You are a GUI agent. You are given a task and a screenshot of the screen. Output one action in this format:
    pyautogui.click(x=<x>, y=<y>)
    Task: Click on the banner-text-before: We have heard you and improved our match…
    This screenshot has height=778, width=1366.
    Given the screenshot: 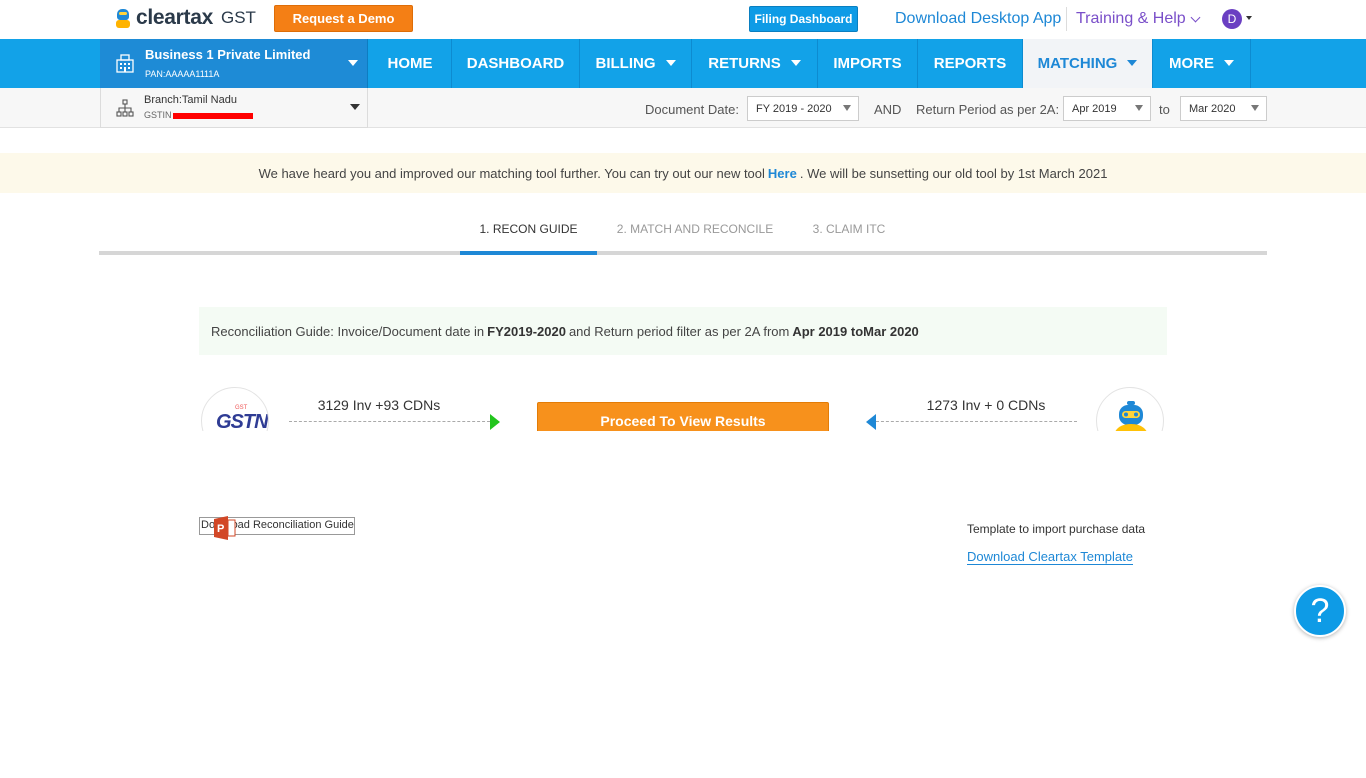 What is the action you would take?
    pyautogui.click(x=511, y=173)
    